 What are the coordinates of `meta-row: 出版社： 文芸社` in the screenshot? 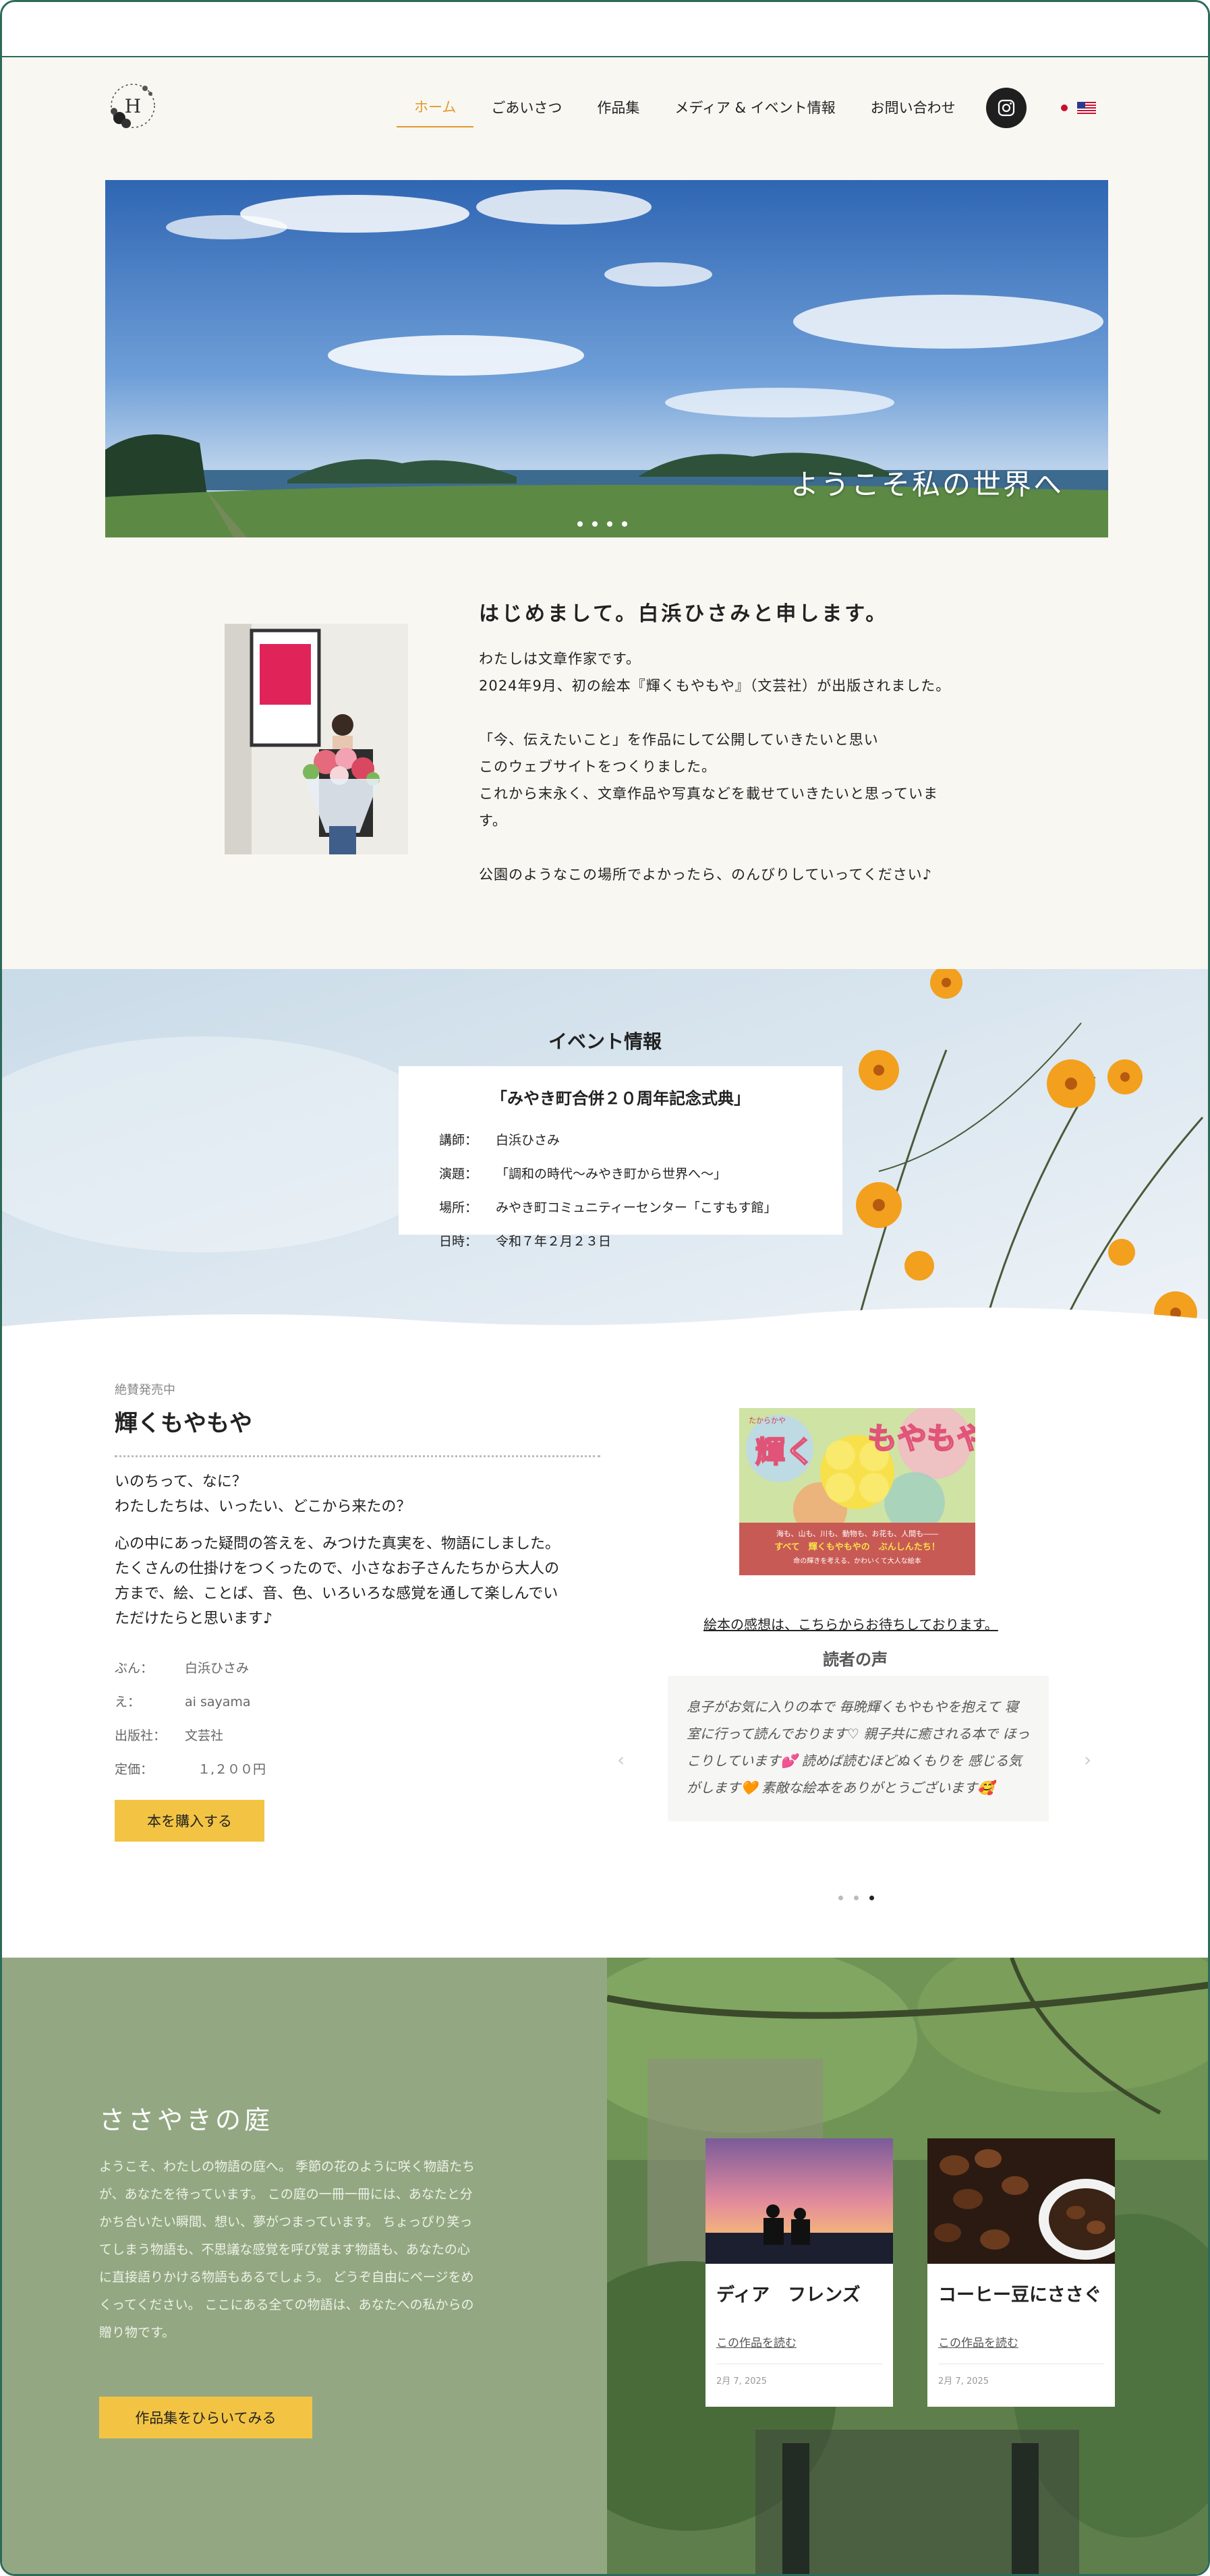 It's located at (170, 1735).